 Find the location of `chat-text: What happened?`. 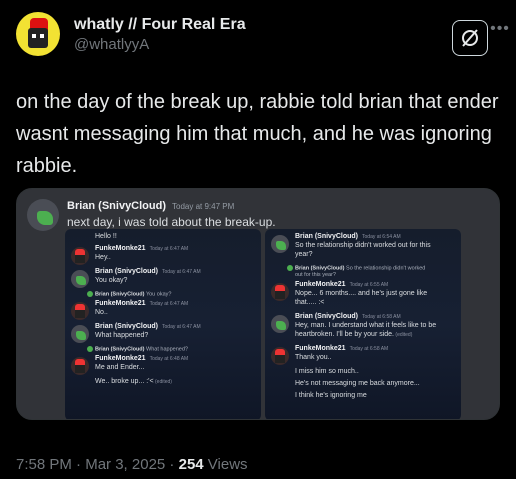

chat-text: What happened? is located at coordinates (122, 335).